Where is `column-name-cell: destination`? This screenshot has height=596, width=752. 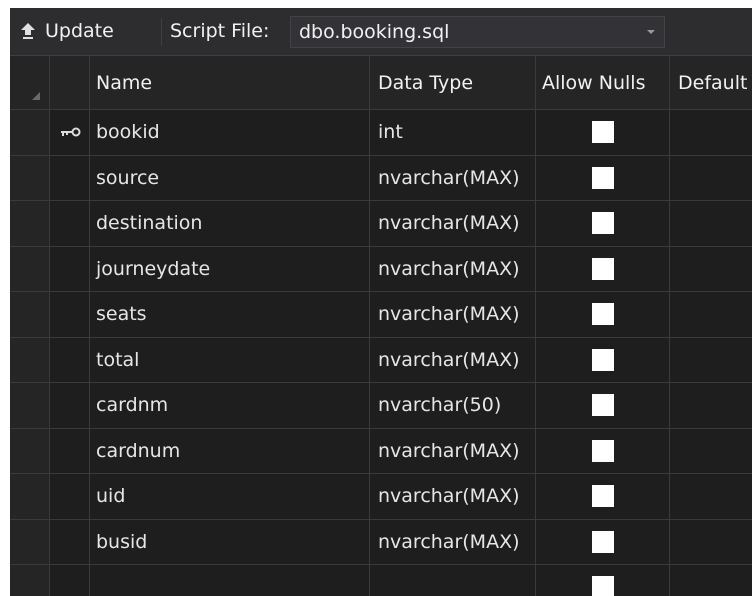 column-name-cell: destination is located at coordinates (230, 224).